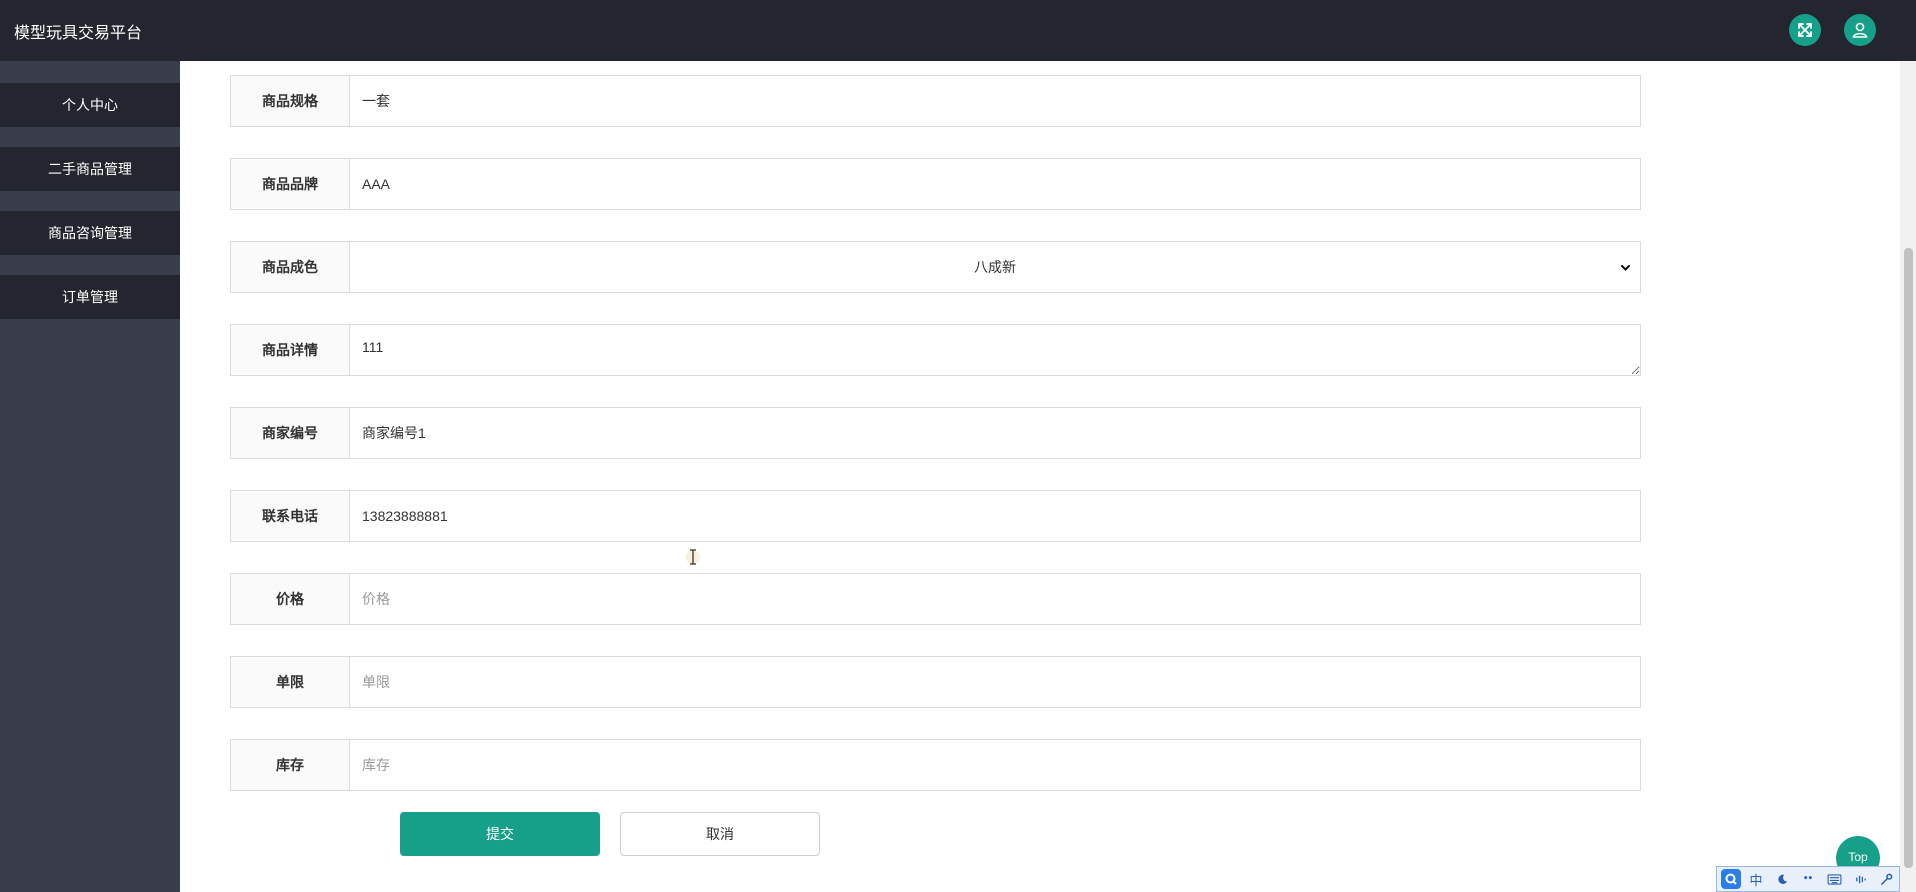 This screenshot has height=892, width=1916. I want to click on submit-button: 提交, so click(500, 834).